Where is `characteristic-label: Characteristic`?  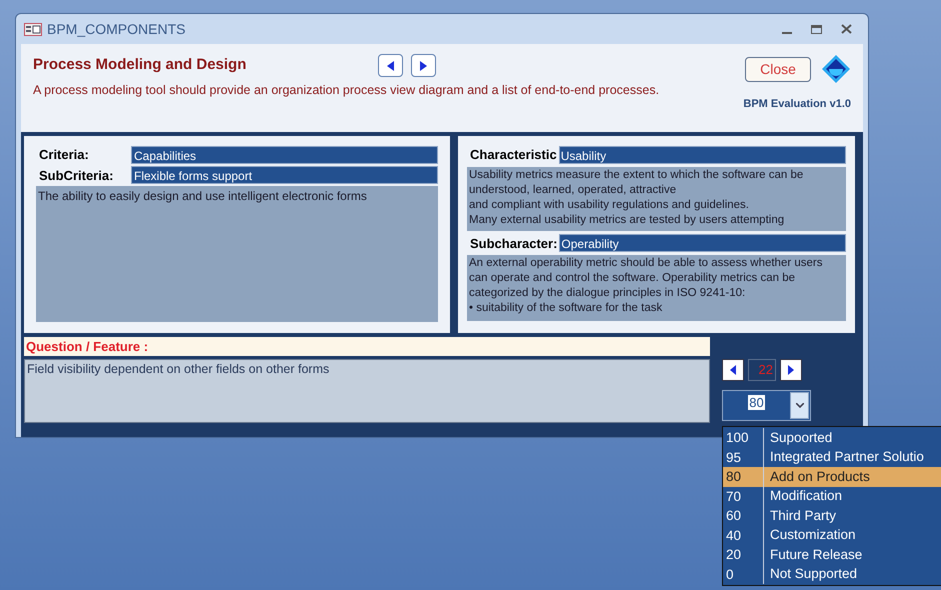
characteristic-label: Characteristic is located at coordinates (513, 155).